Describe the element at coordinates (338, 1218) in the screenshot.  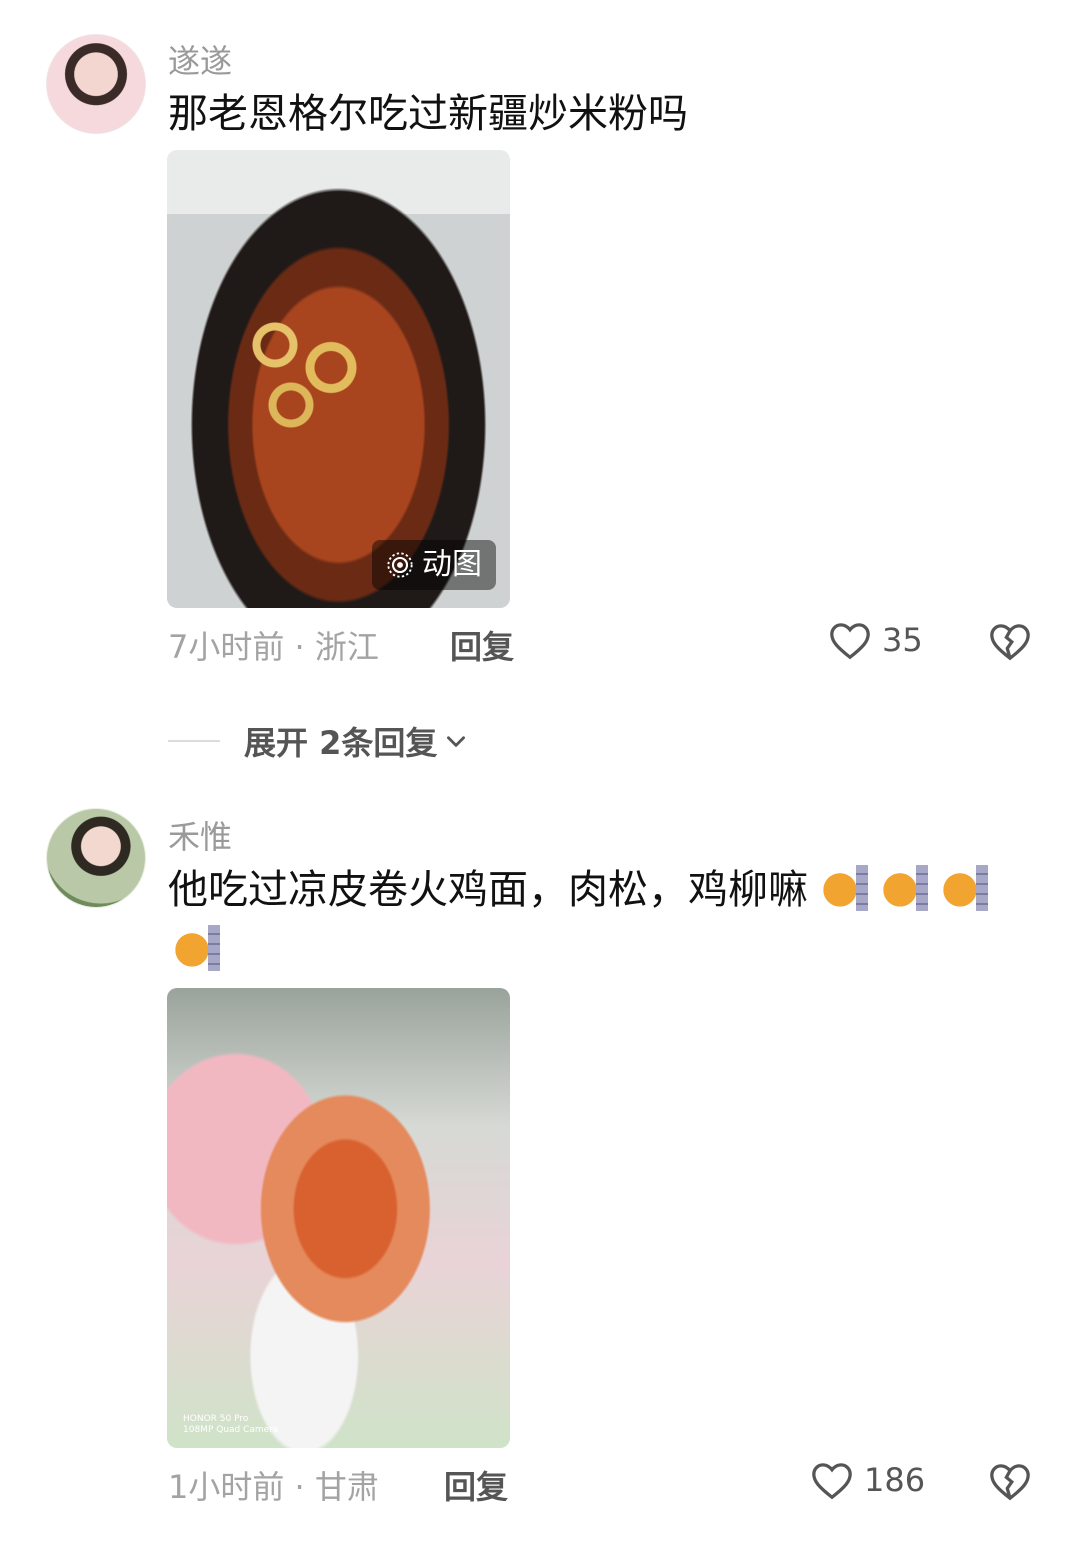
I see `comment-image: HONOR 50 Pro 108MP Quad Camera` at that location.